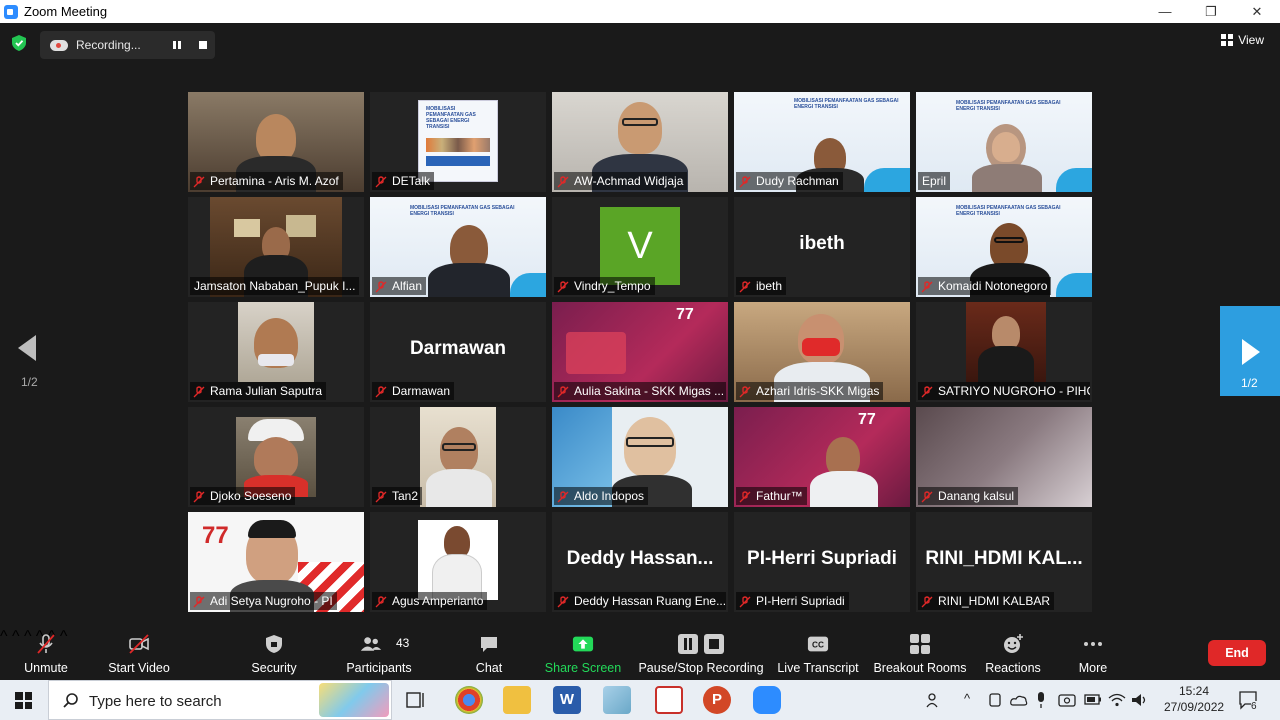  Describe the element at coordinates (469, 700) in the screenshot. I see `chrome-icon` at that location.